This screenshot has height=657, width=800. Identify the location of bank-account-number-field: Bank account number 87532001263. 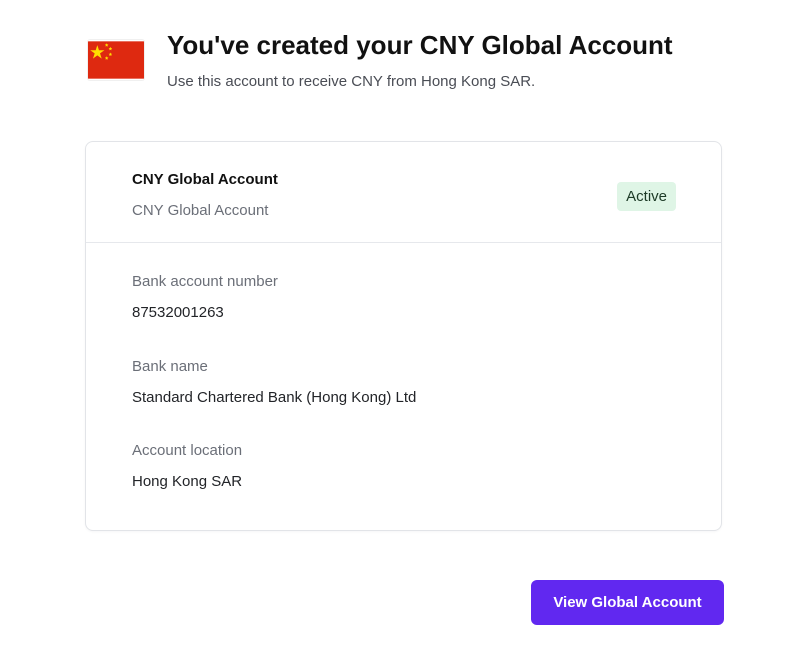
(205, 297).